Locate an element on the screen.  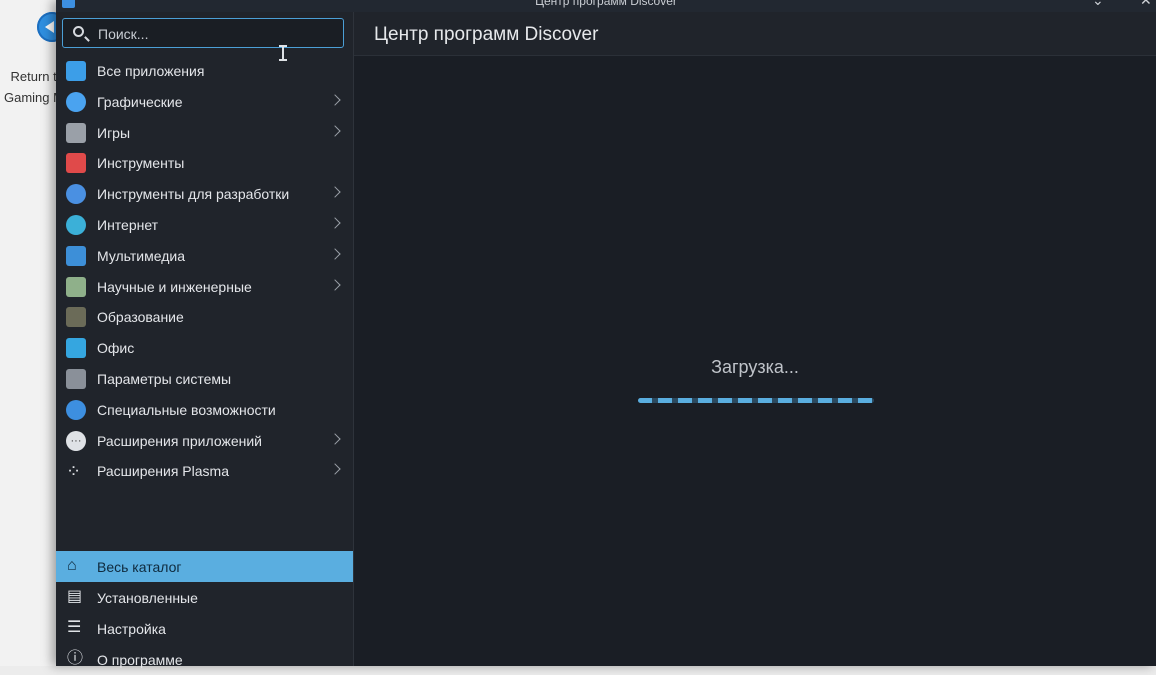
app-addons-icon: ··· is located at coordinates (76, 440).